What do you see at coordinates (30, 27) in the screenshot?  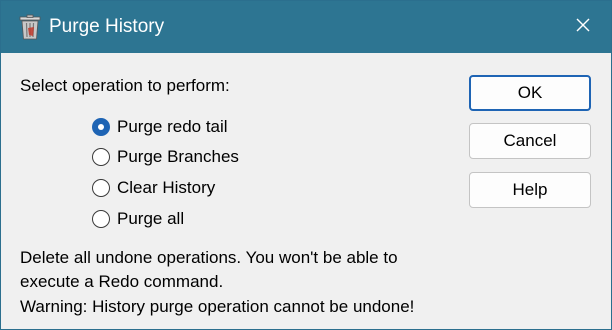 I see `trash-can-icon` at bounding box center [30, 27].